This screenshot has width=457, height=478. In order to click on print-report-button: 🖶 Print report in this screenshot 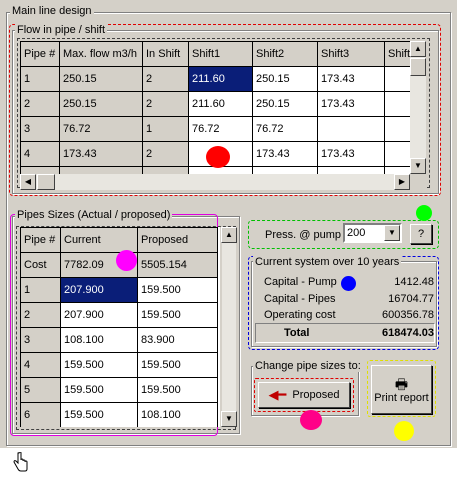, I will do `click(401, 389)`.